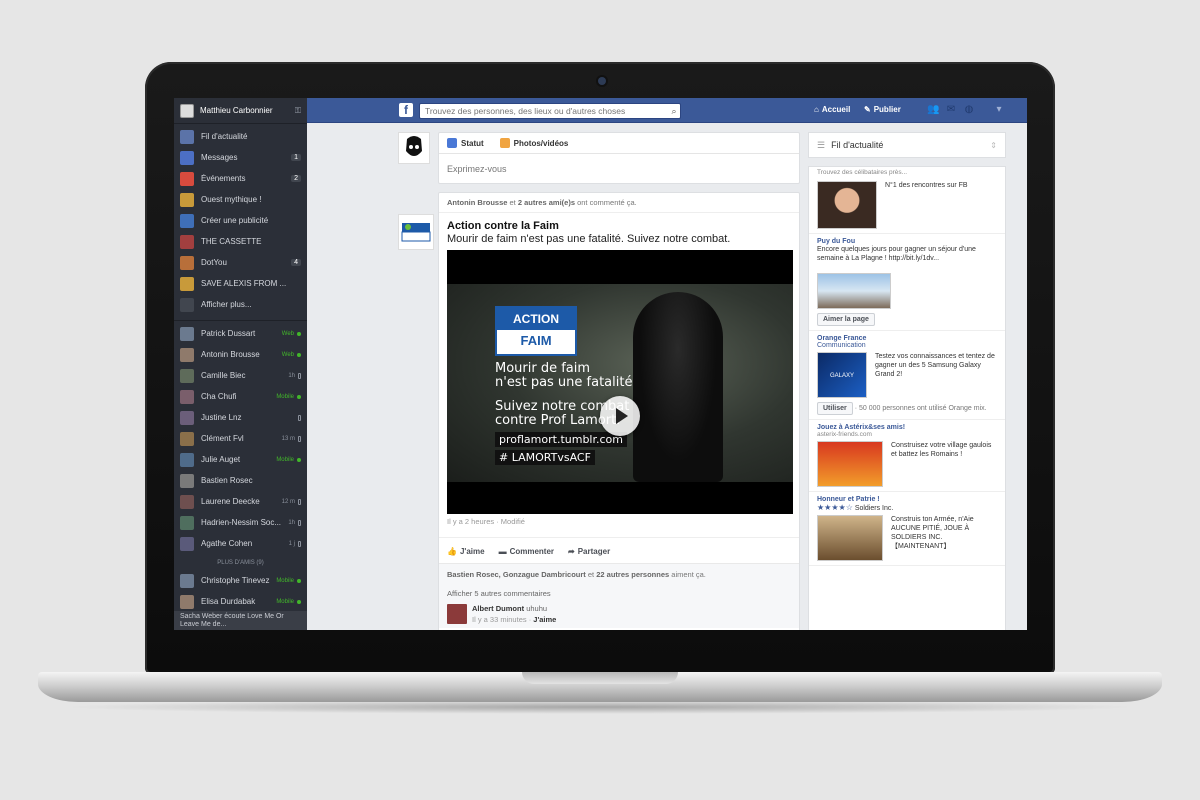  What do you see at coordinates (589, 551) in the screenshot?
I see `share-button: ➦ Partager` at bounding box center [589, 551].